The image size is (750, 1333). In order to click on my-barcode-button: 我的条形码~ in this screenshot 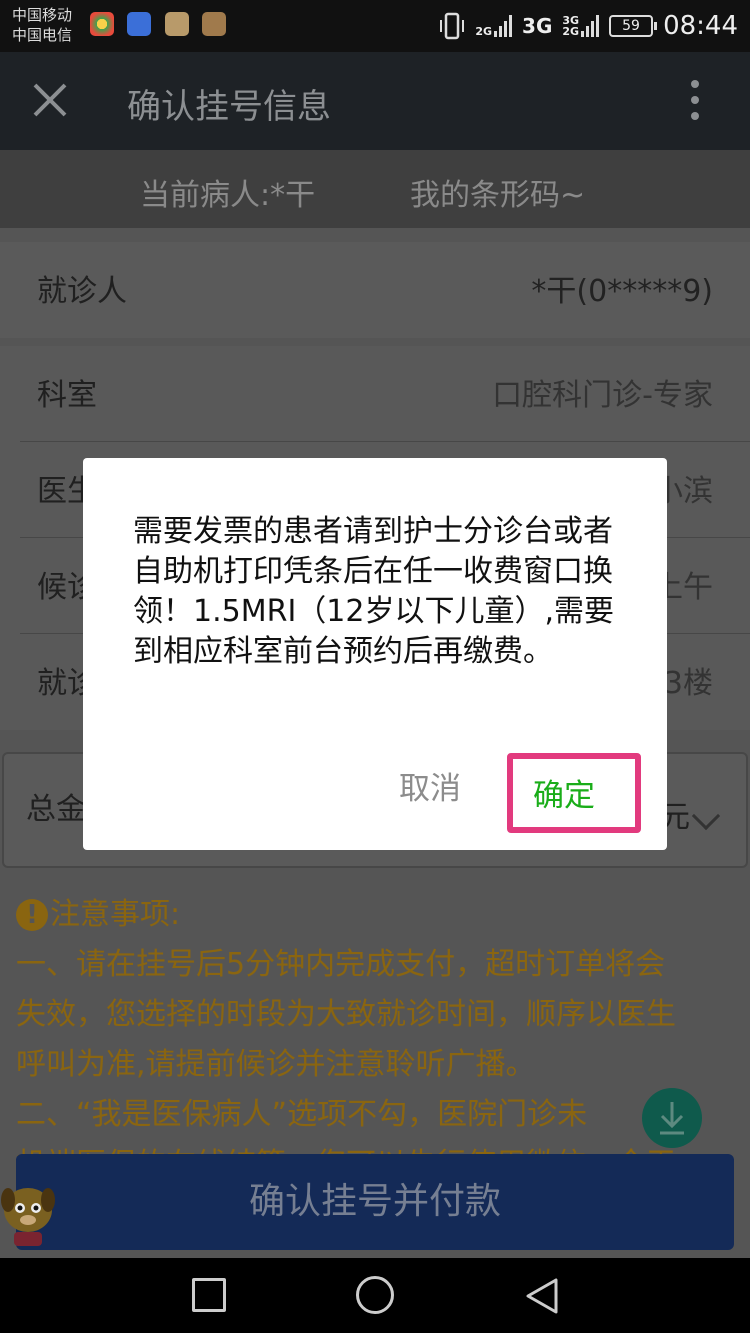, I will do `click(497, 192)`.